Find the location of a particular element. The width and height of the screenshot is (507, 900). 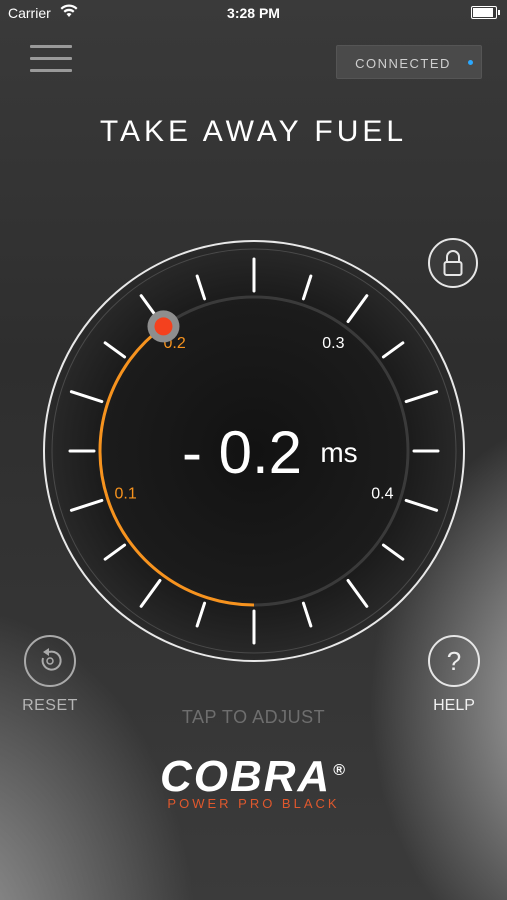

dial-value: - 0.2 is located at coordinates (242, 452).